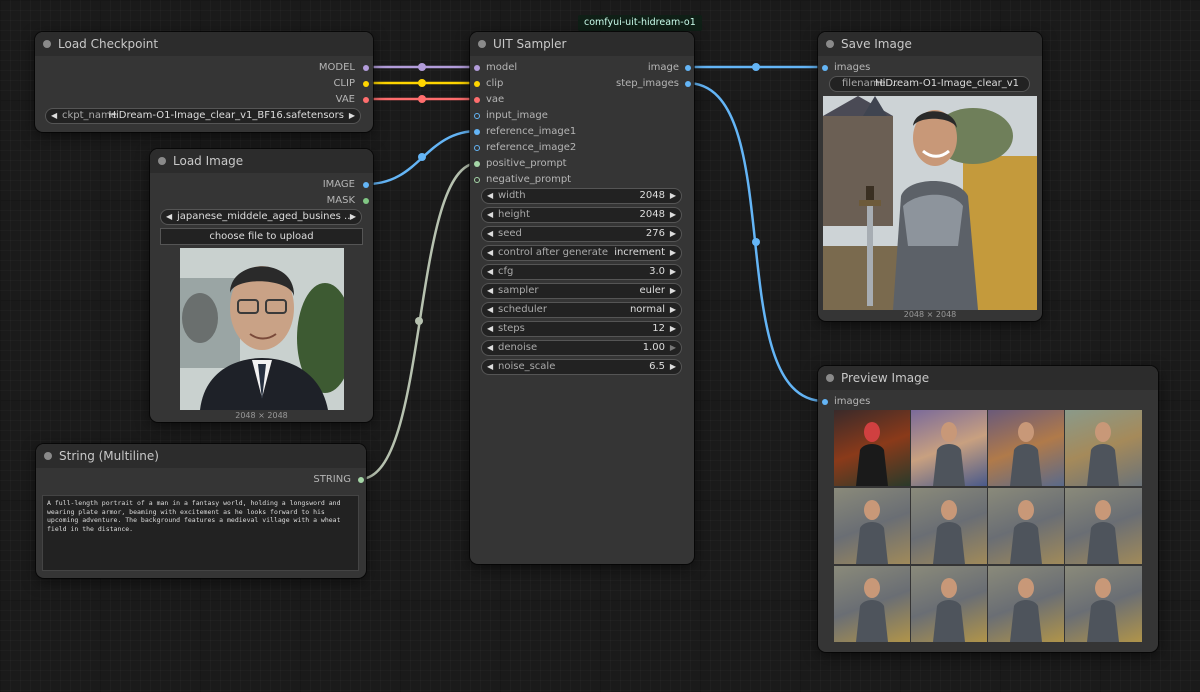  What do you see at coordinates (477, 84) in the screenshot?
I see `input-clip-dot-icon` at bounding box center [477, 84].